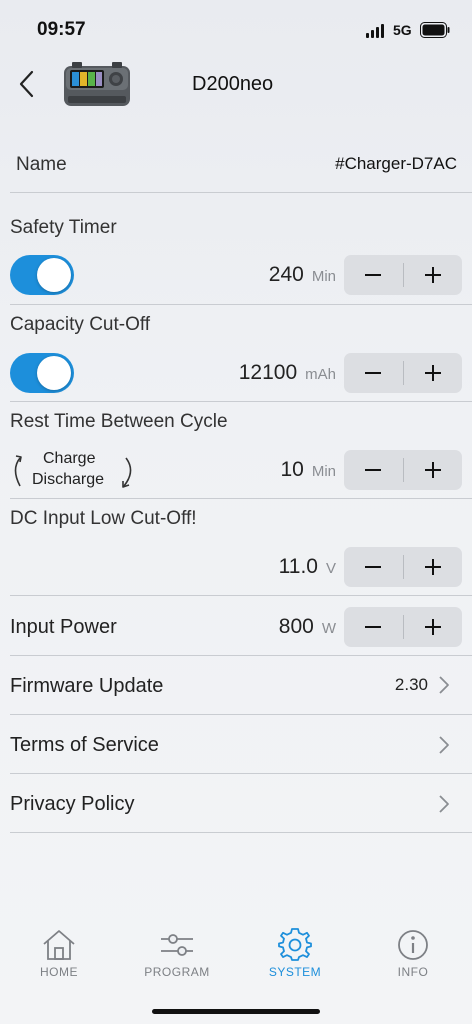 The height and width of the screenshot is (1024, 472). I want to click on input-power-increment-button, so click(433, 627).